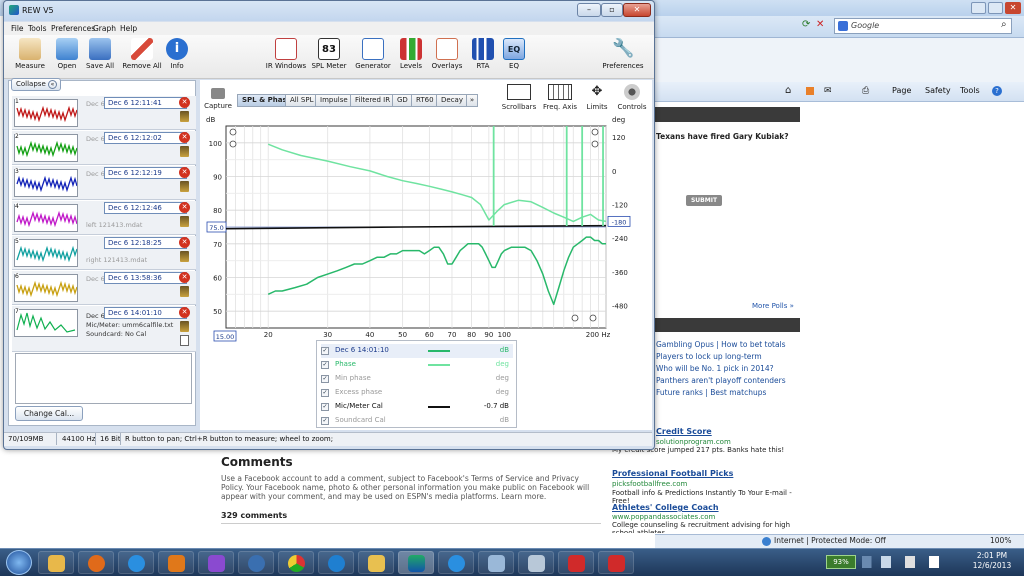 Image resolution: width=1024 pixels, height=576 pixels. Describe the element at coordinates (104, 288) in the screenshot. I see `measurement-item: 6Dec 6, 2013 1:58:36 PMDec 6 13:58:36✕` at that location.